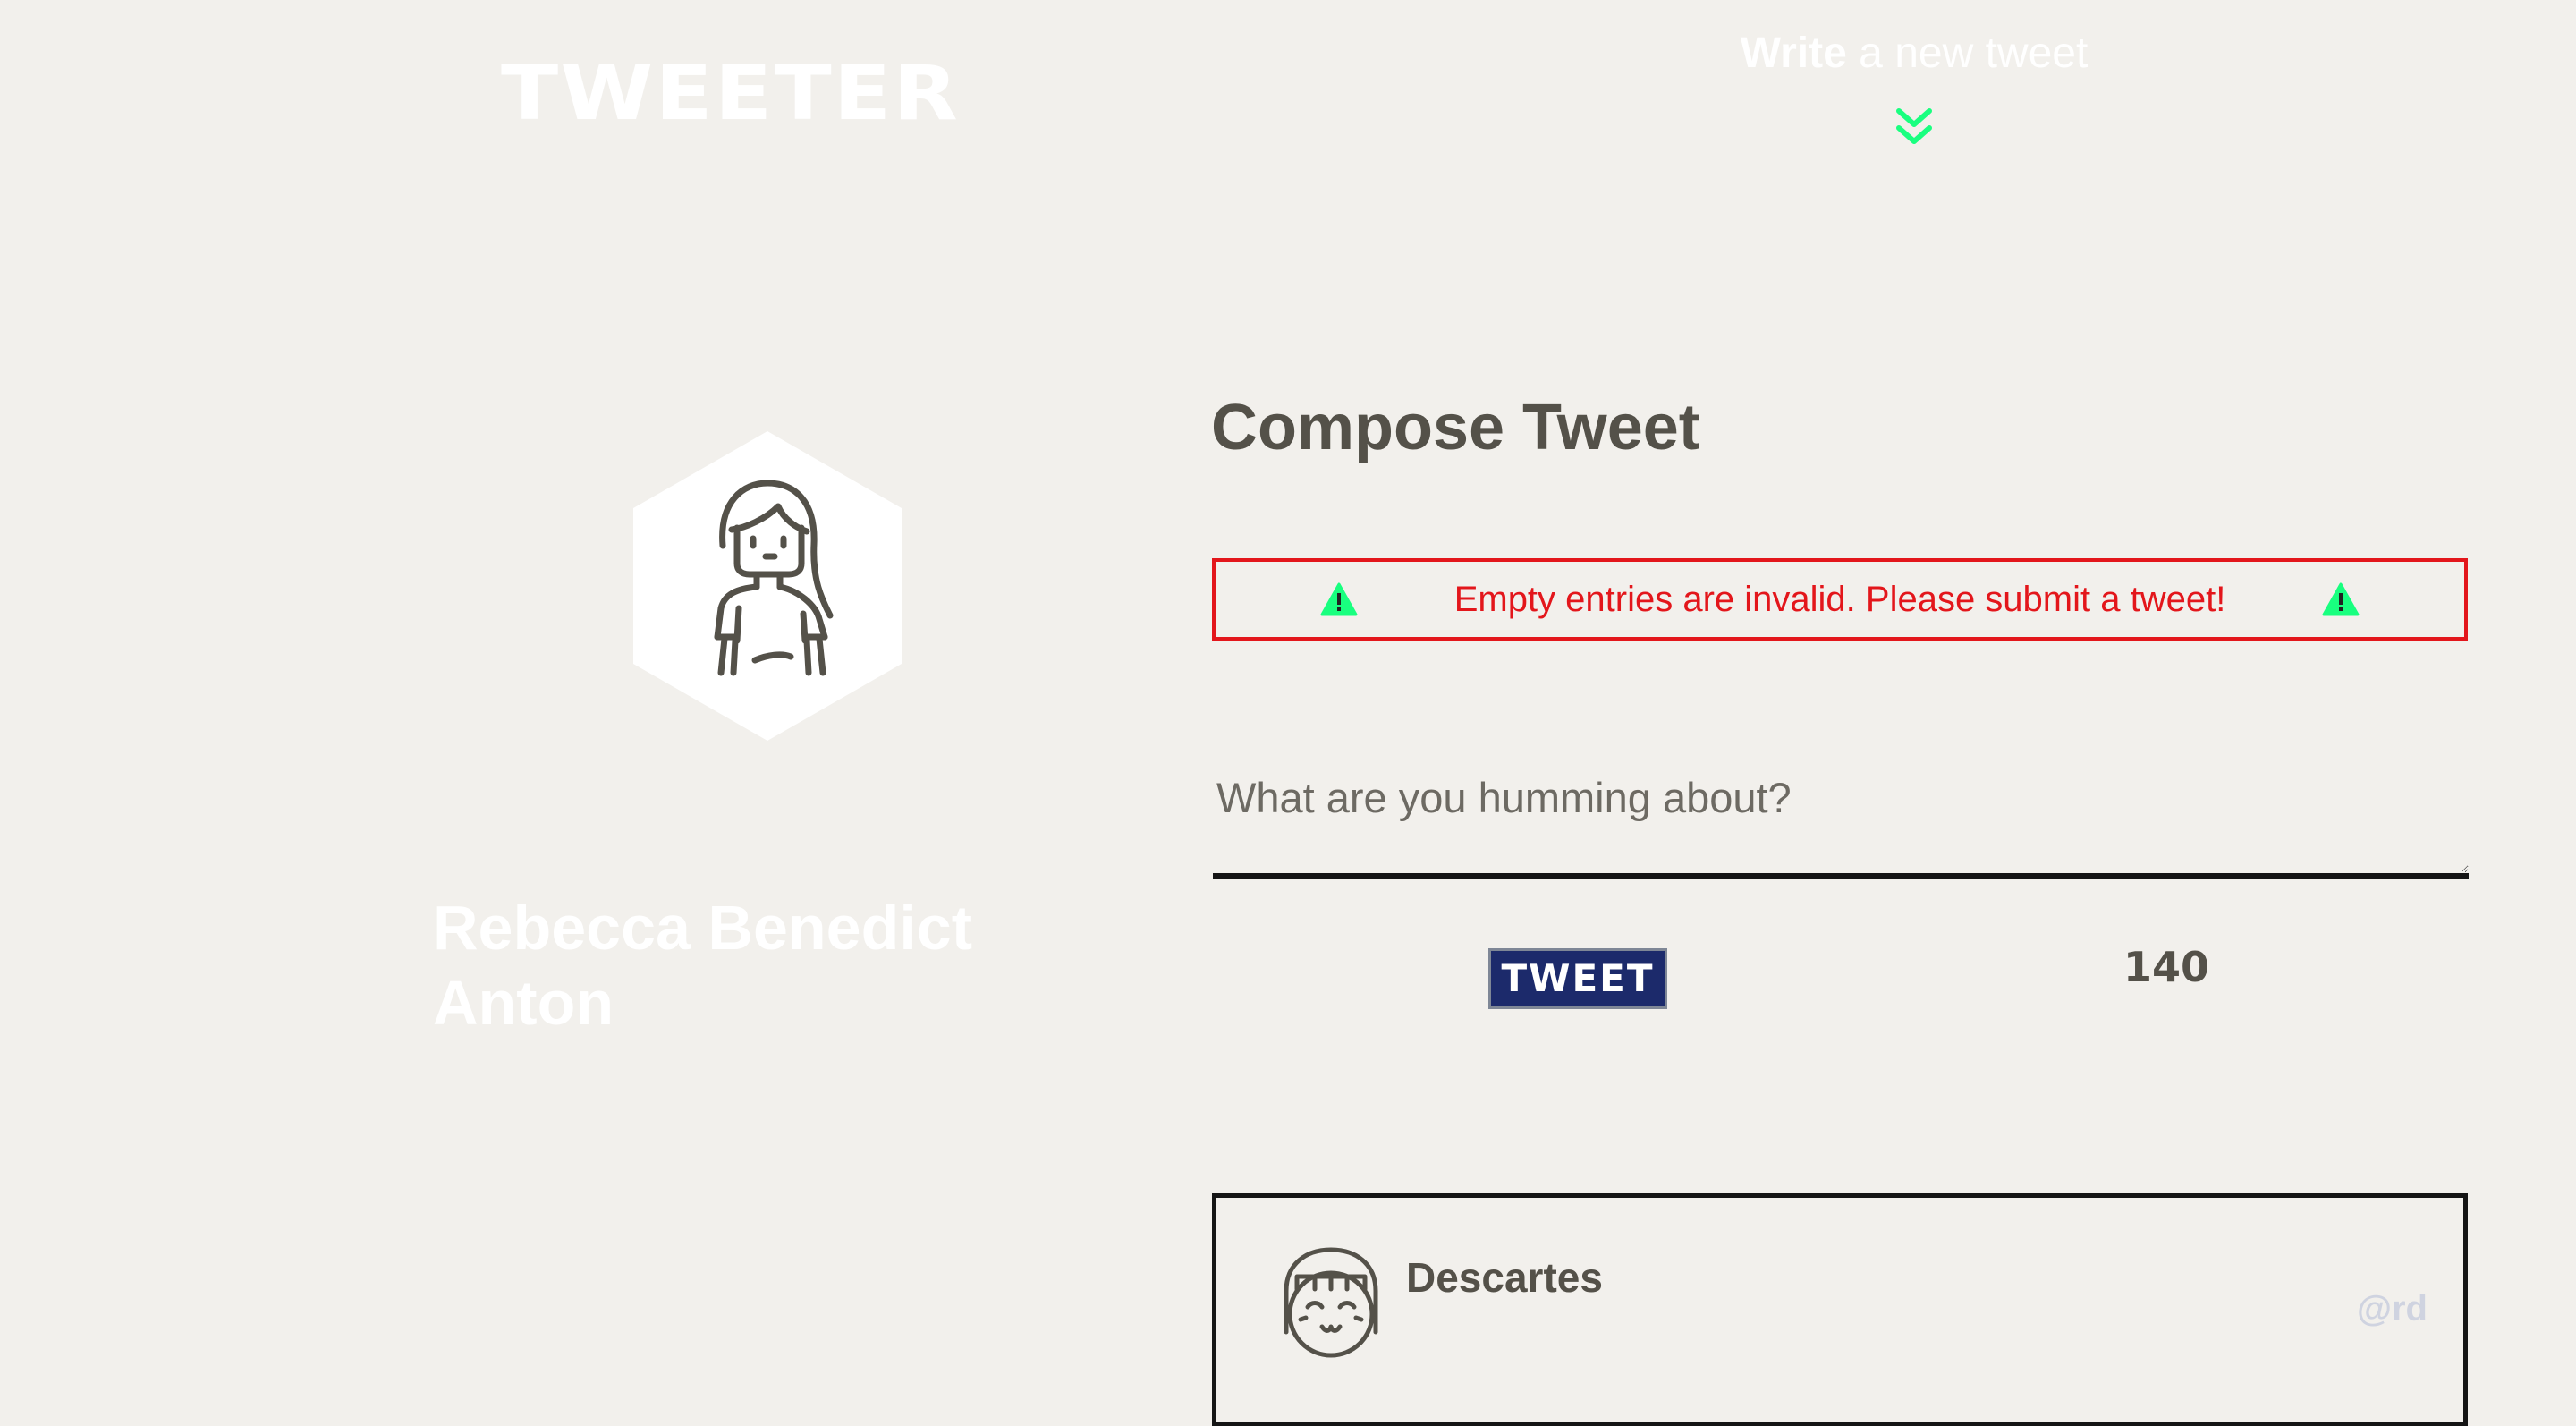 The width and height of the screenshot is (2576, 1426). I want to click on woman-avatar-icon, so click(767, 586).